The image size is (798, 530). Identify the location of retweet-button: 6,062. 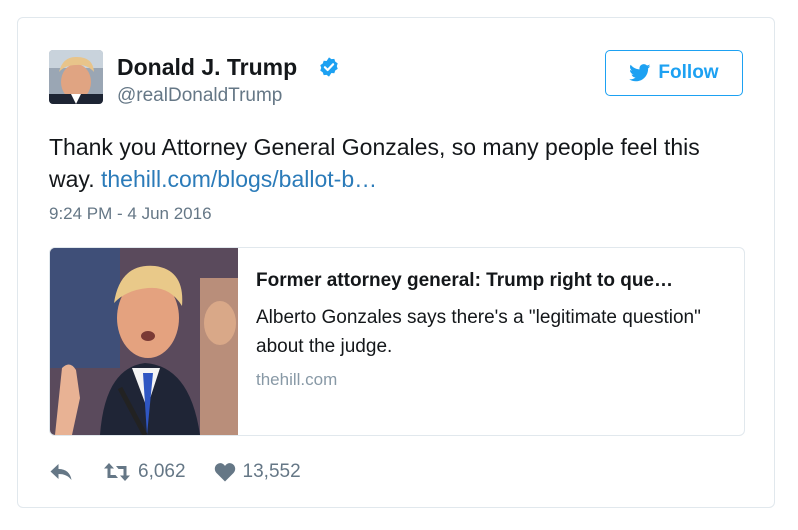
(144, 472).